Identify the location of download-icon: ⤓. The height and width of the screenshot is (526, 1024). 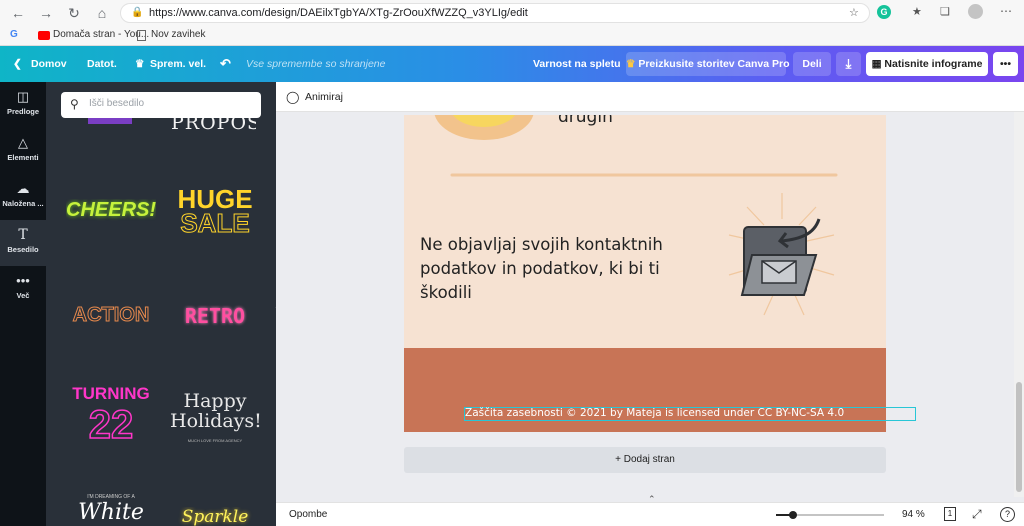
(848, 64).